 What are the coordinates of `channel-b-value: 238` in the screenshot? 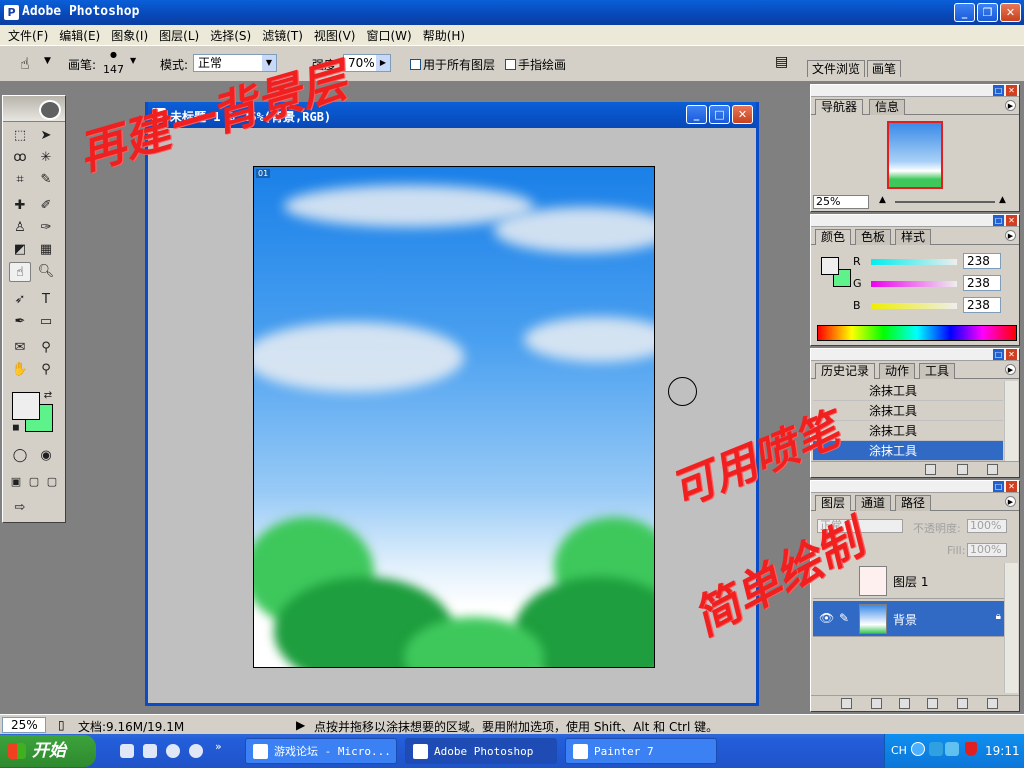 It's located at (982, 305).